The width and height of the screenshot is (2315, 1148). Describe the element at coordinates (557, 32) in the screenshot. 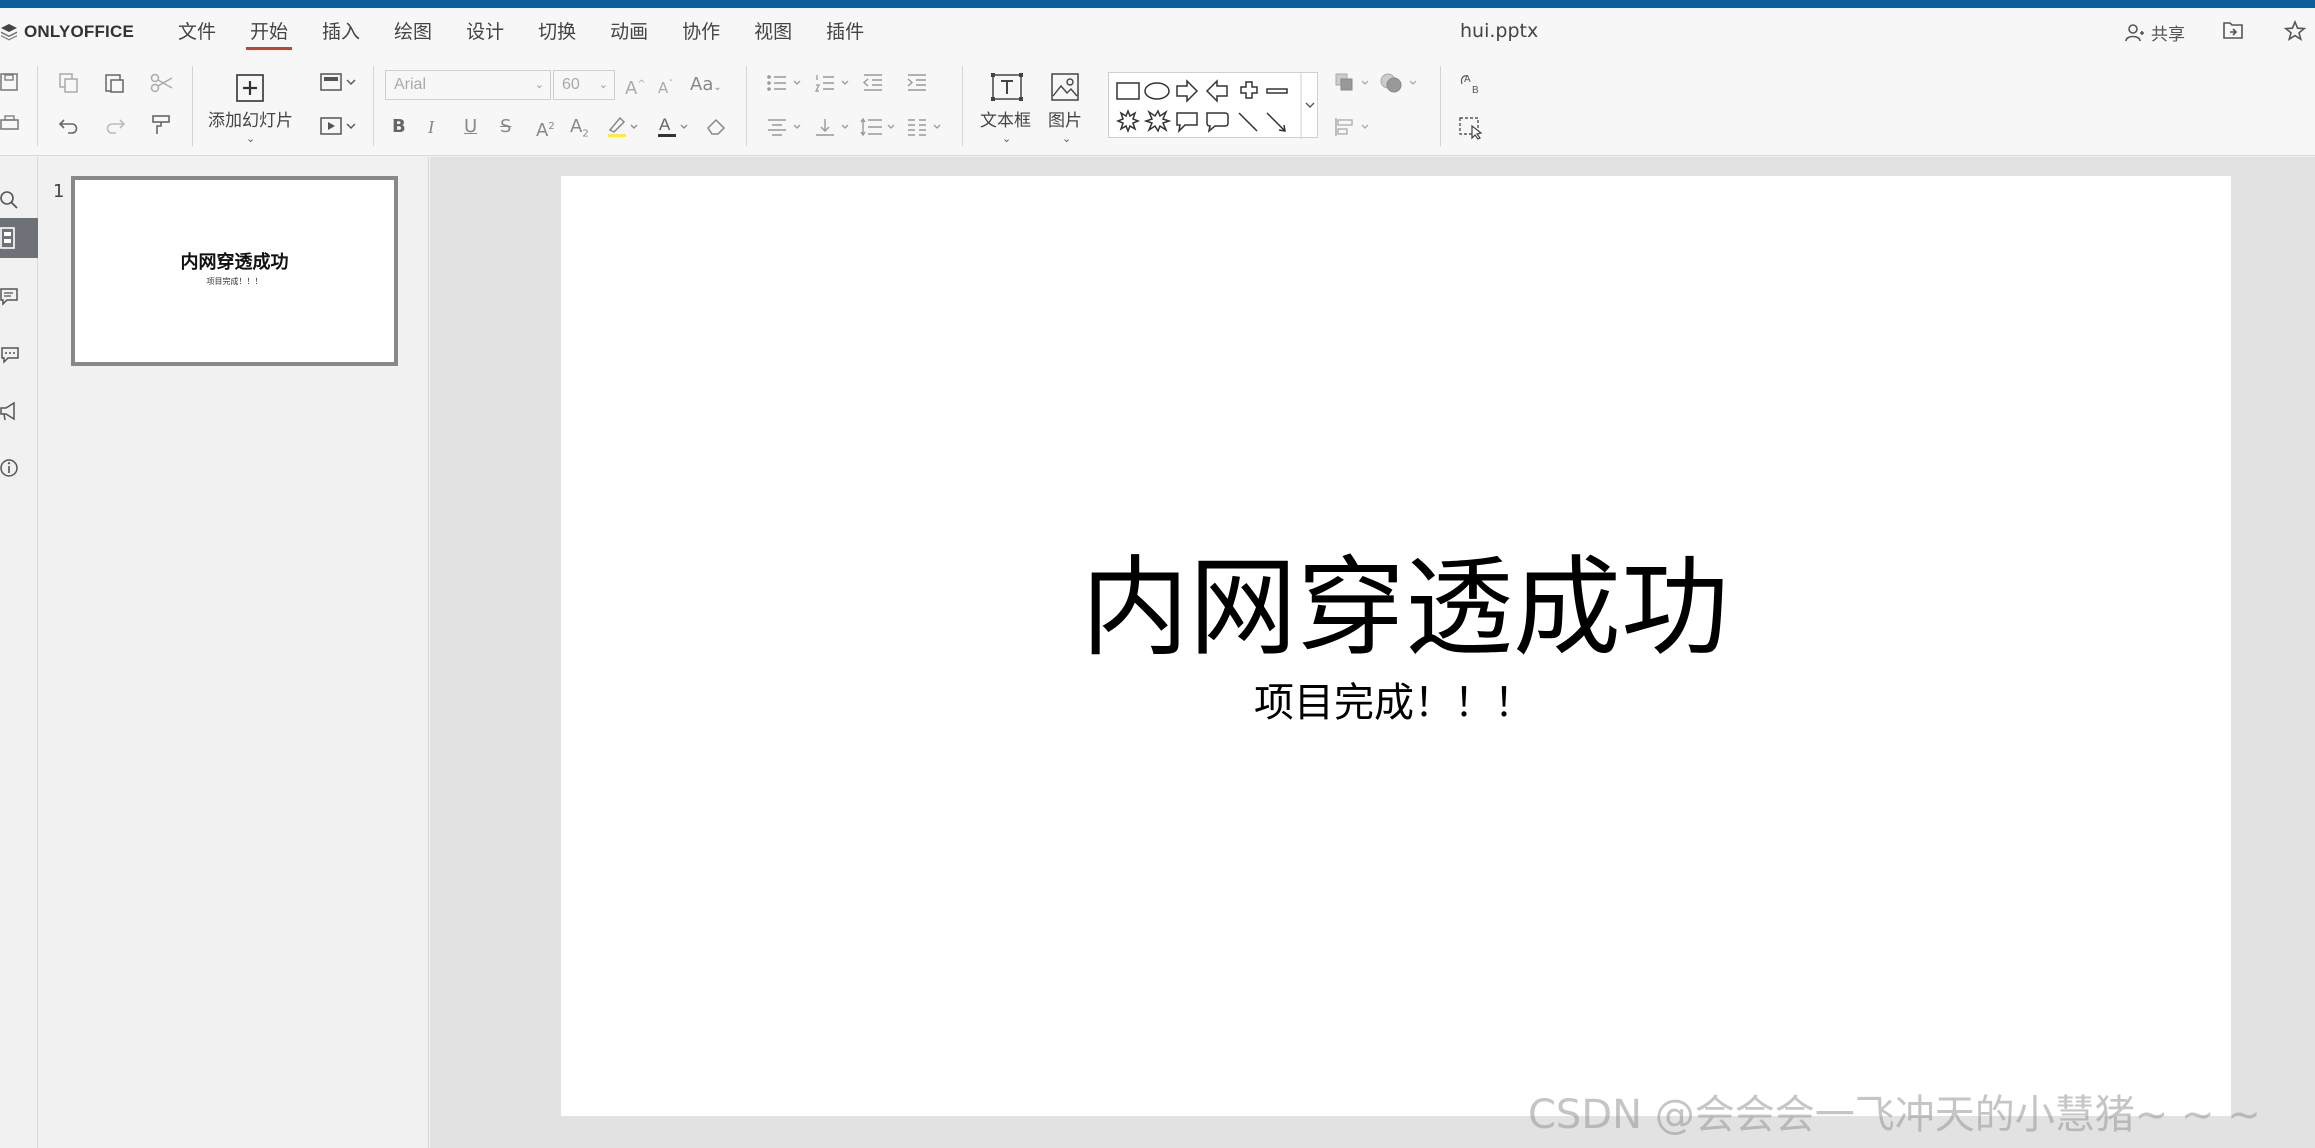

I see `tab-transitions: 切换` at that location.